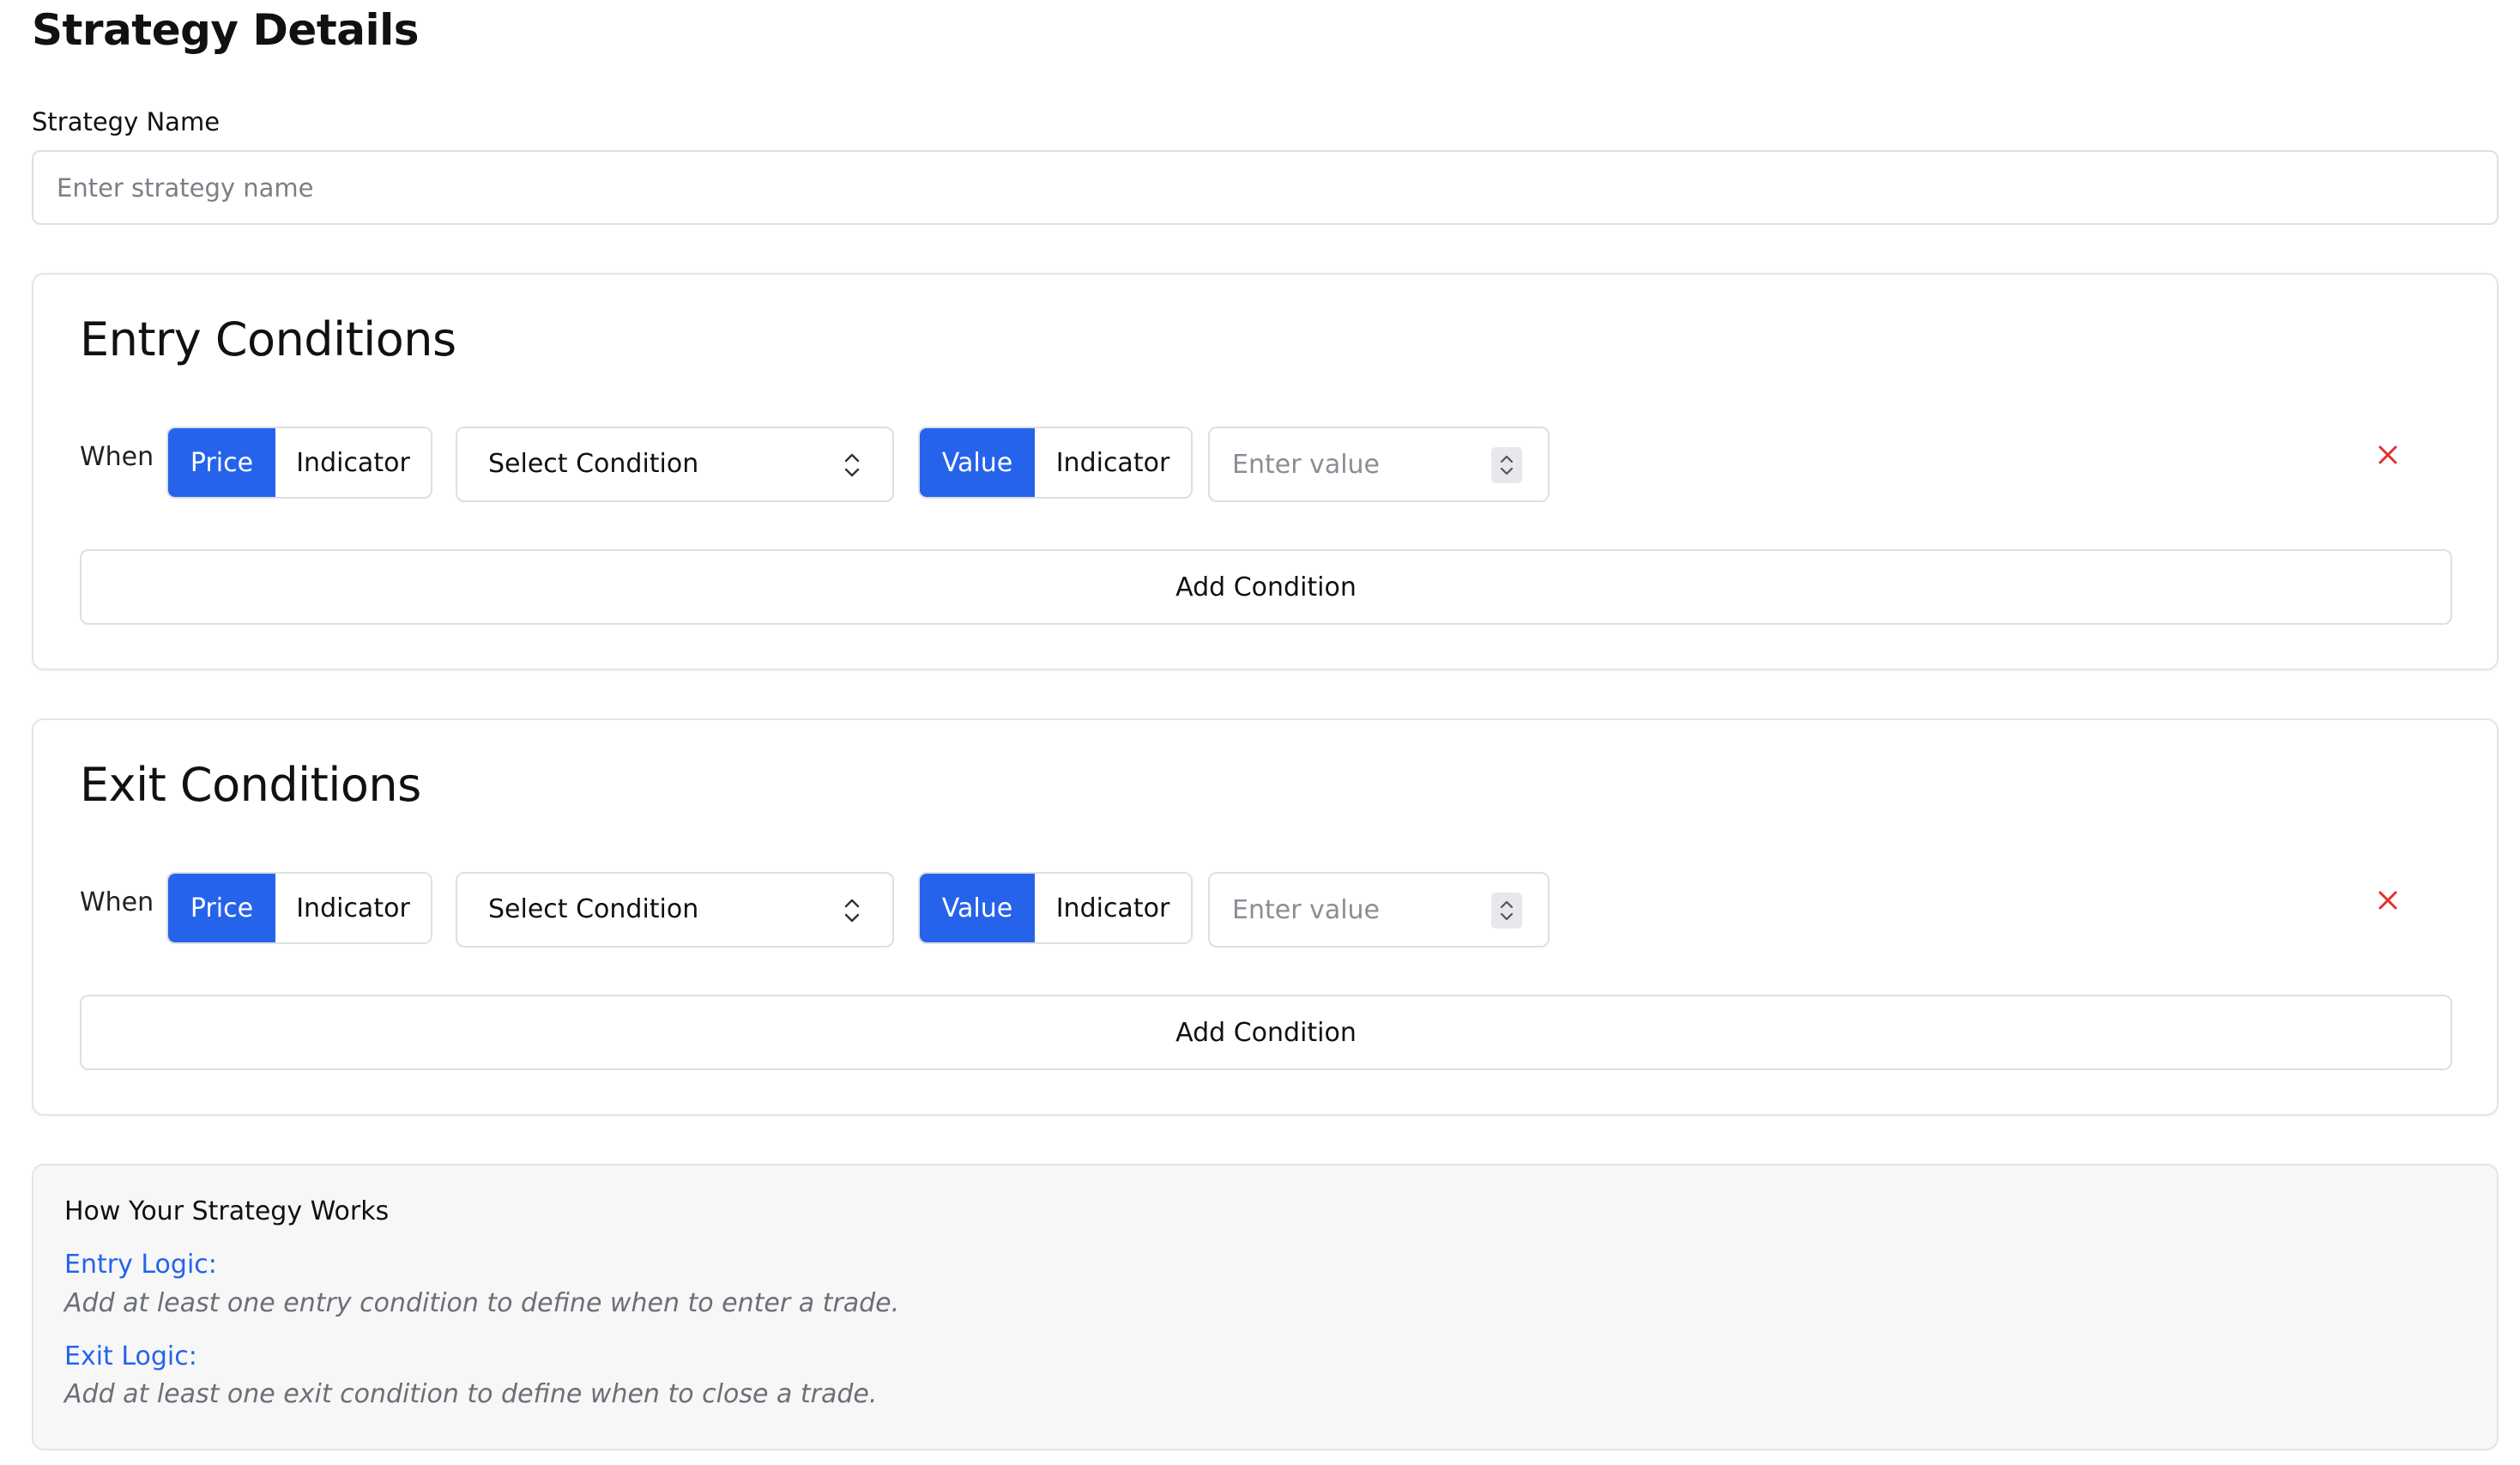 Image resolution: width=2520 pixels, height=1465 pixels. I want to click on add-exit-condition-button: Add Condition, so click(1266, 1032).